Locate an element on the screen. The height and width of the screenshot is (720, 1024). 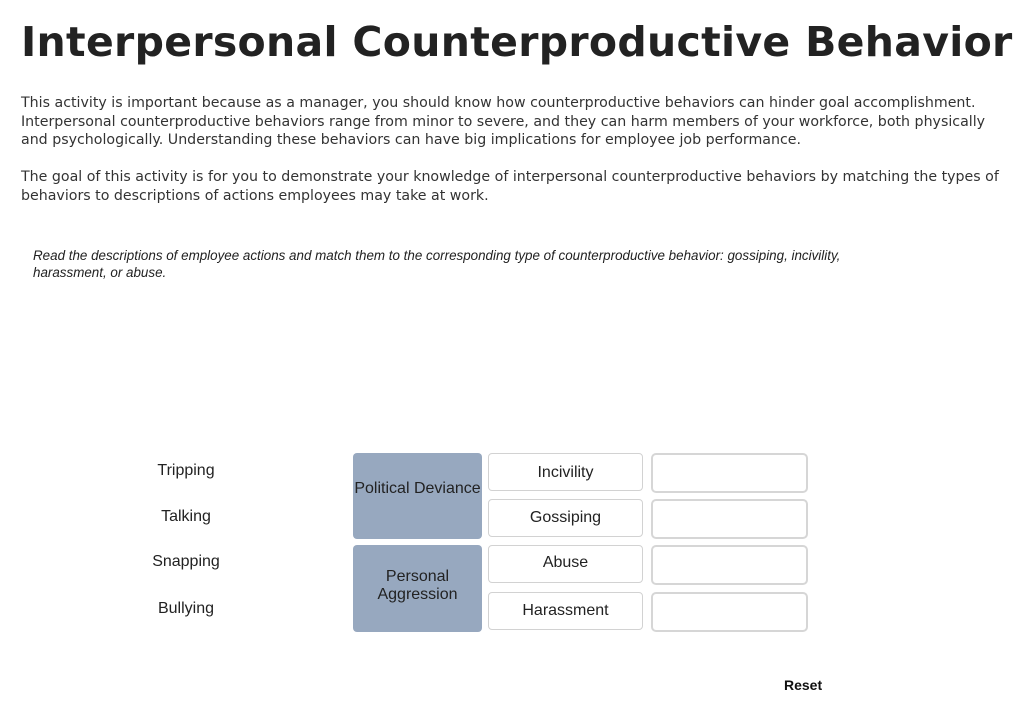
category-label: Political Deviance is located at coordinates (417, 488).